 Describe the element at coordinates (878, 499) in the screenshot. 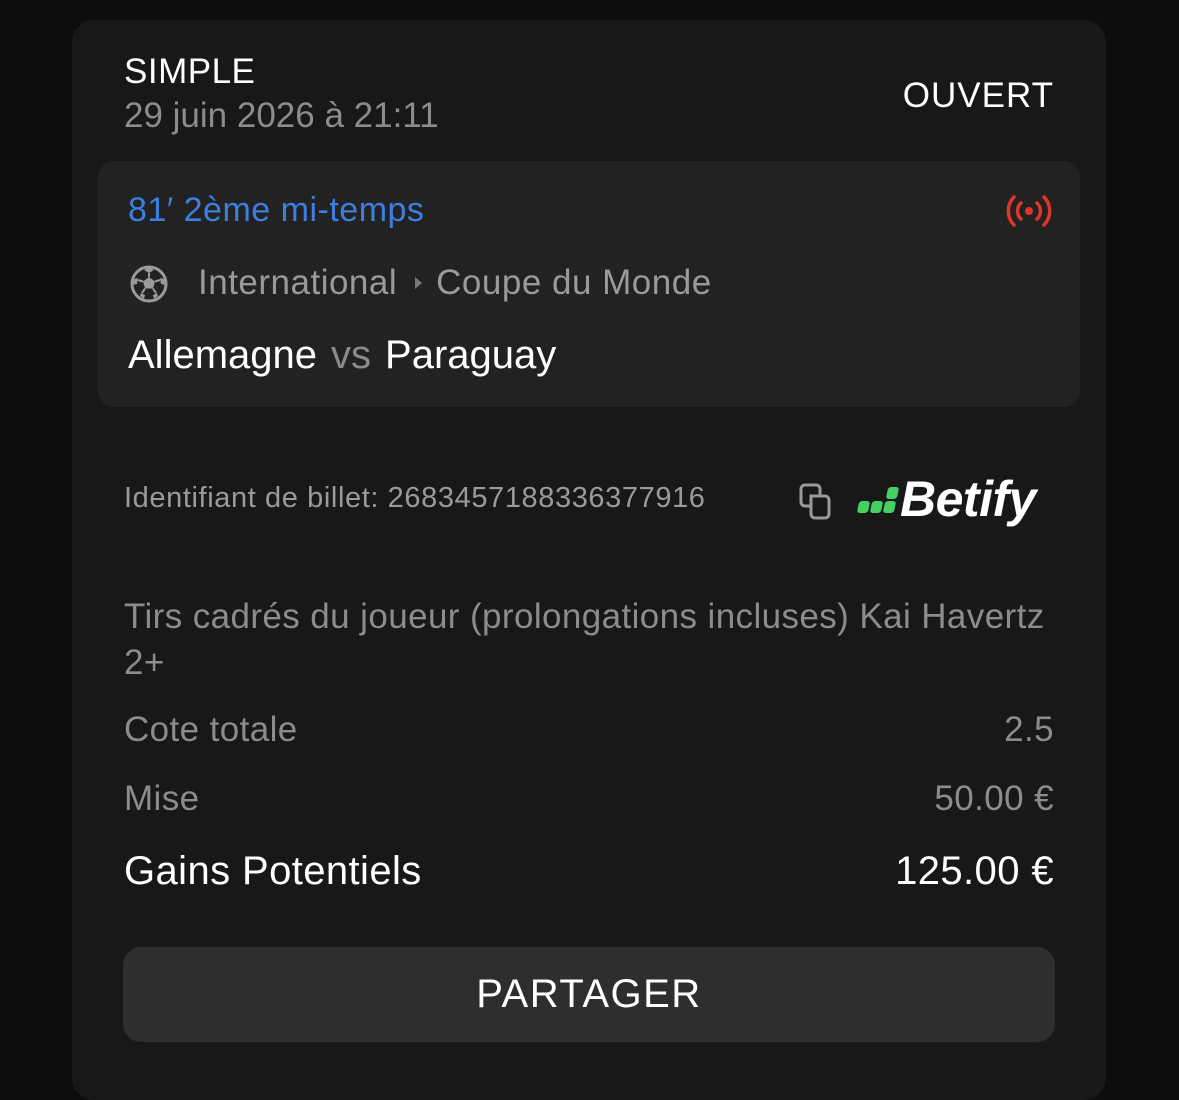

I see `brand-mark-icon` at that location.